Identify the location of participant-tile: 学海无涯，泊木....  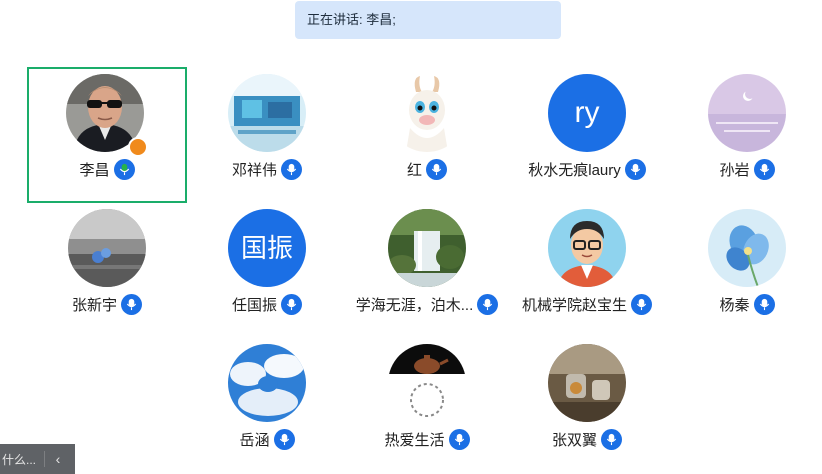
(427, 270).